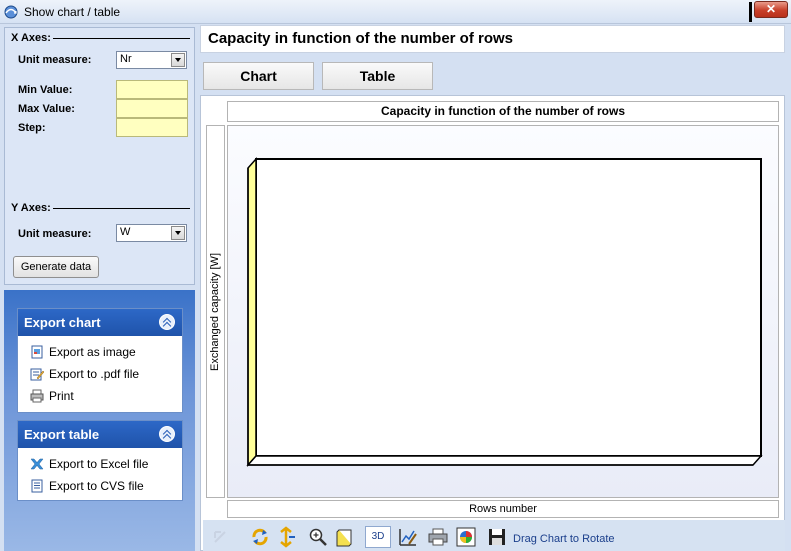 This screenshot has width=791, height=551. Describe the element at coordinates (37, 464) in the screenshot. I see `excel-icon` at that location.